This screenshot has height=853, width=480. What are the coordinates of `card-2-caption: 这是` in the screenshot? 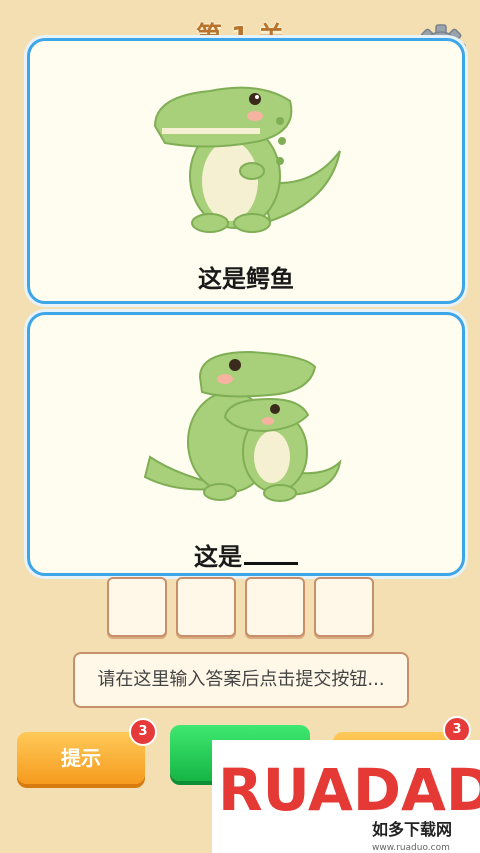 It's located at (246, 554).